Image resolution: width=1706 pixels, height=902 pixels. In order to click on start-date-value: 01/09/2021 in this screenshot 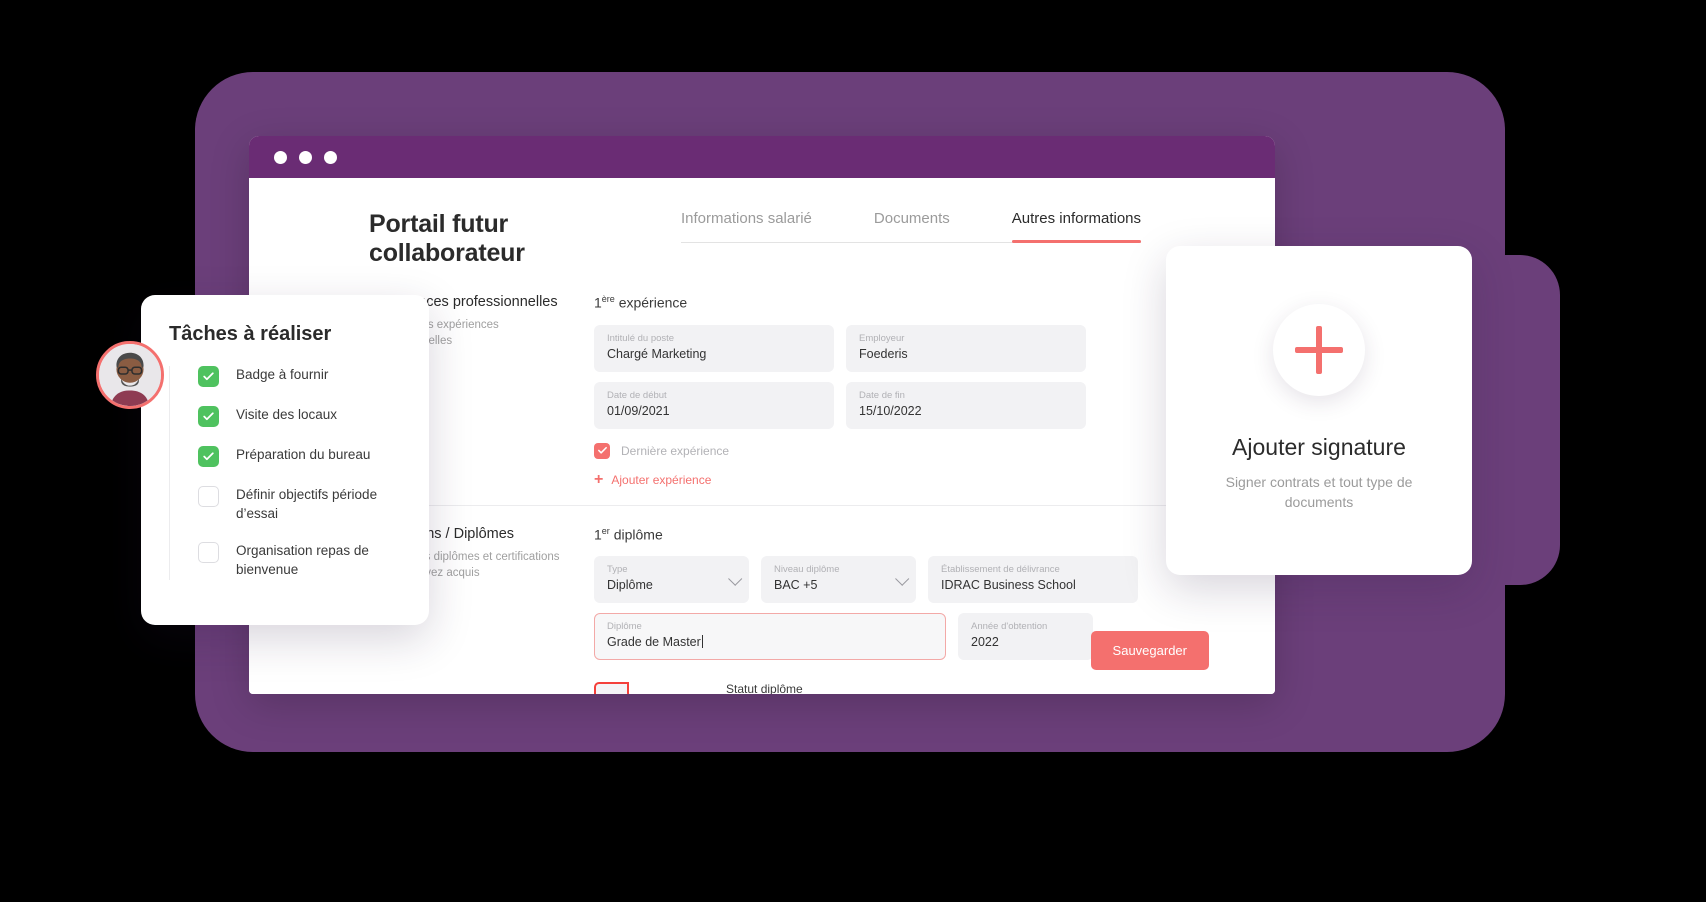, I will do `click(638, 410)`.